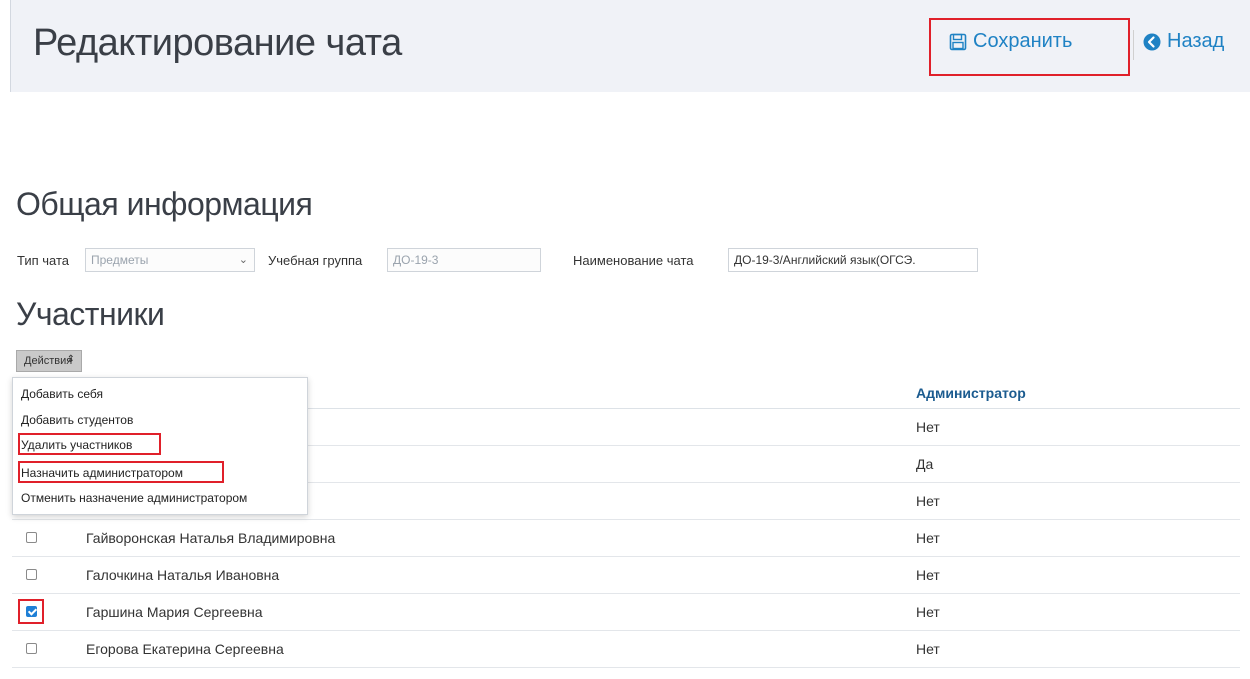  I want to click on table-row: Гаршина Мария Сергеевна Нет, so click(626, 612).